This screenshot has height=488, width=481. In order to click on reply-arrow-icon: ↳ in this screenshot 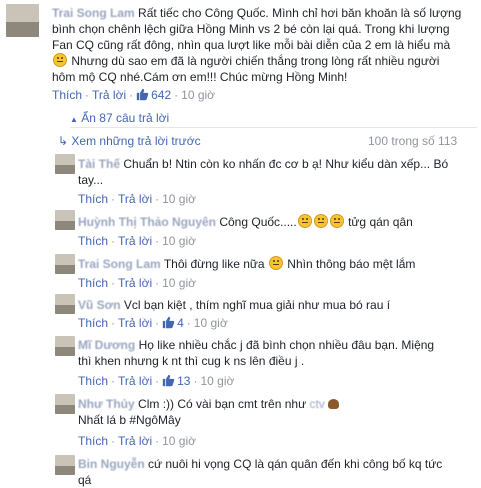, I will do `click(63, 141)`.